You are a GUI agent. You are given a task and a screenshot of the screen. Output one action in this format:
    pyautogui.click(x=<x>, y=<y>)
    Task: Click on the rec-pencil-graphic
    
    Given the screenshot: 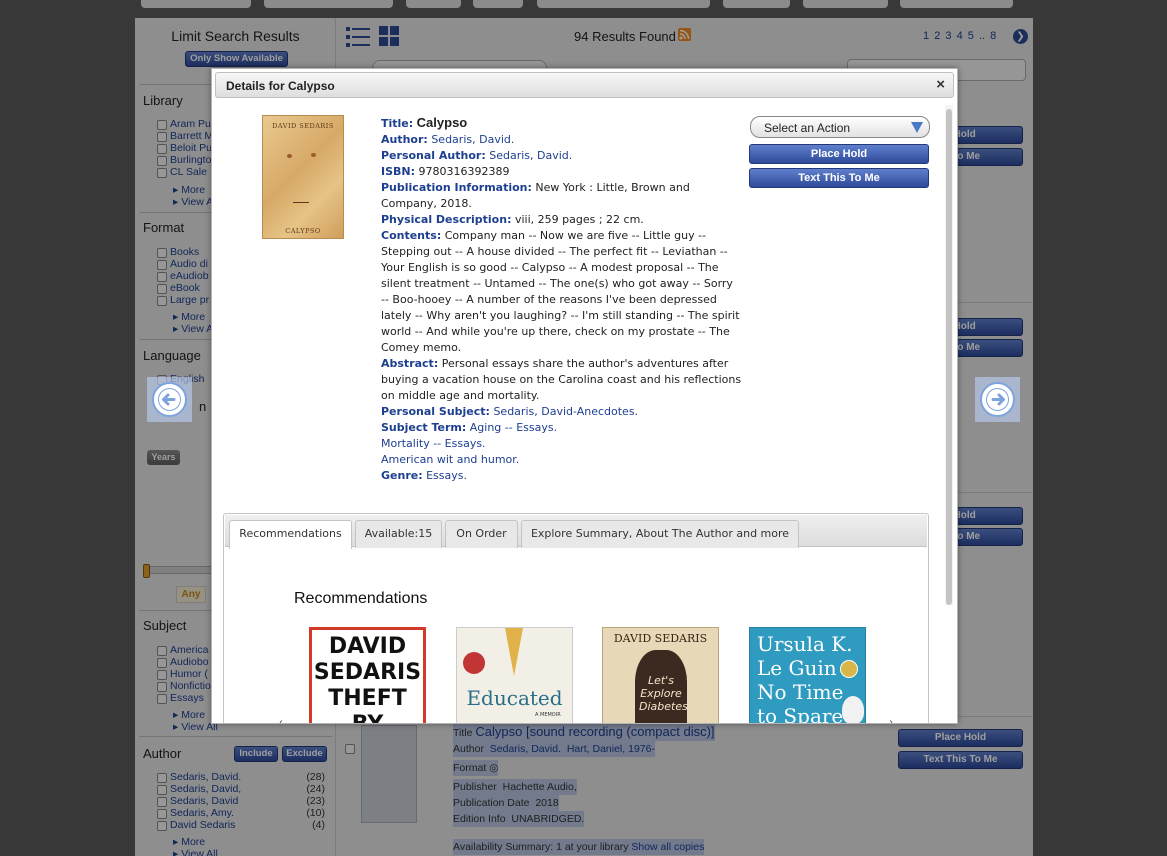 What is the action you would take?
    pyautogui.click(x=514, y=652)
    